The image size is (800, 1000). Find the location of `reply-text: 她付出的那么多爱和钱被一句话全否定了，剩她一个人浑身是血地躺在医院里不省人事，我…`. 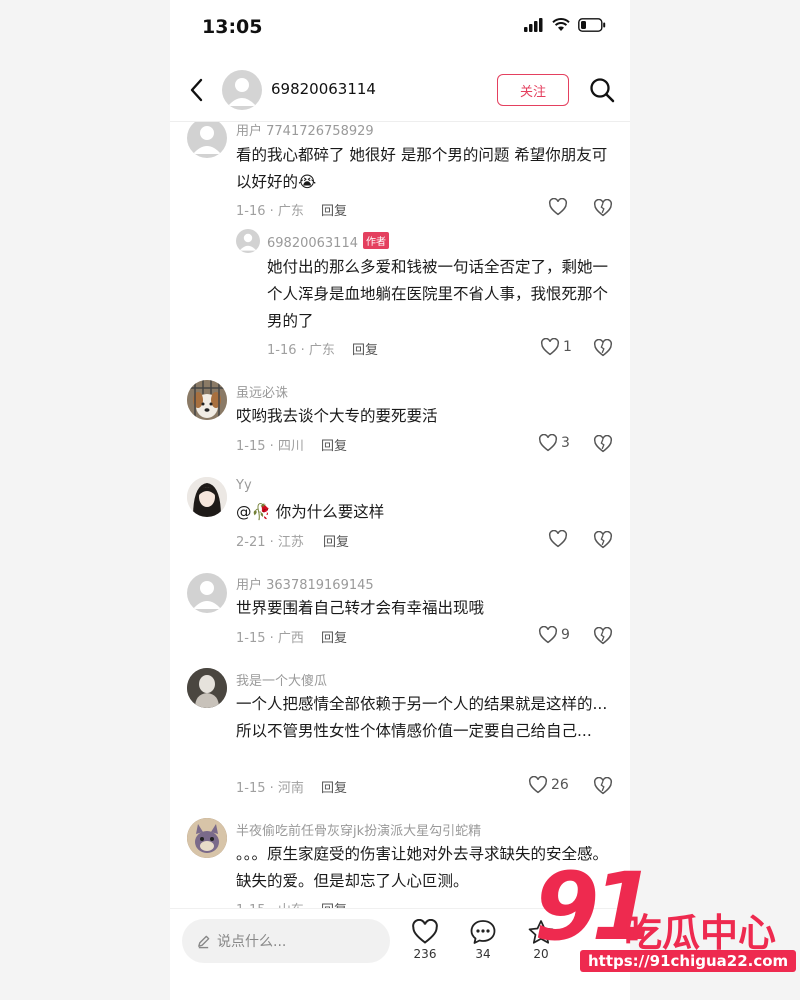

reply-text: 她付出的那么多爱和钱被一句话全否定了，剩她一个人浑身是血地躺在医院里不省人事，我… is located at coordinates (438, 294).